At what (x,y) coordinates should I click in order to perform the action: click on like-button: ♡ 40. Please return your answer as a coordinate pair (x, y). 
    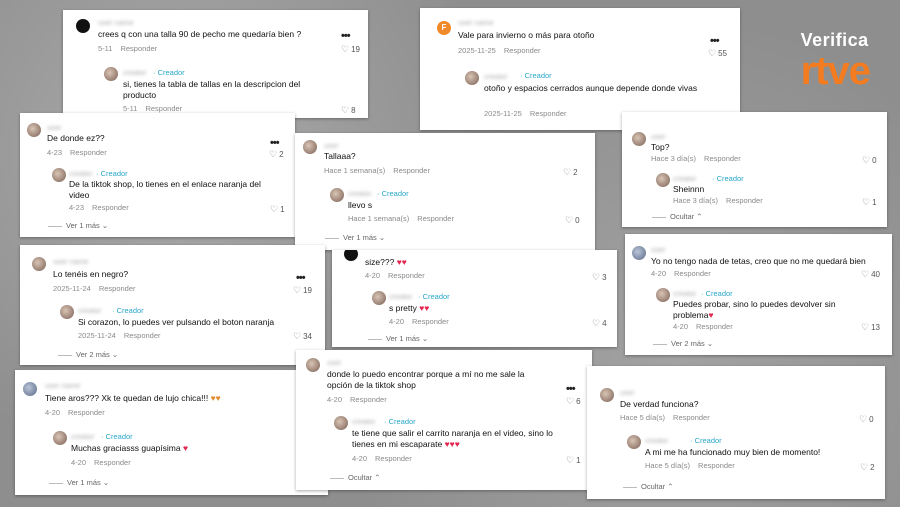
    Looking at the image, I should click on (870, 274).